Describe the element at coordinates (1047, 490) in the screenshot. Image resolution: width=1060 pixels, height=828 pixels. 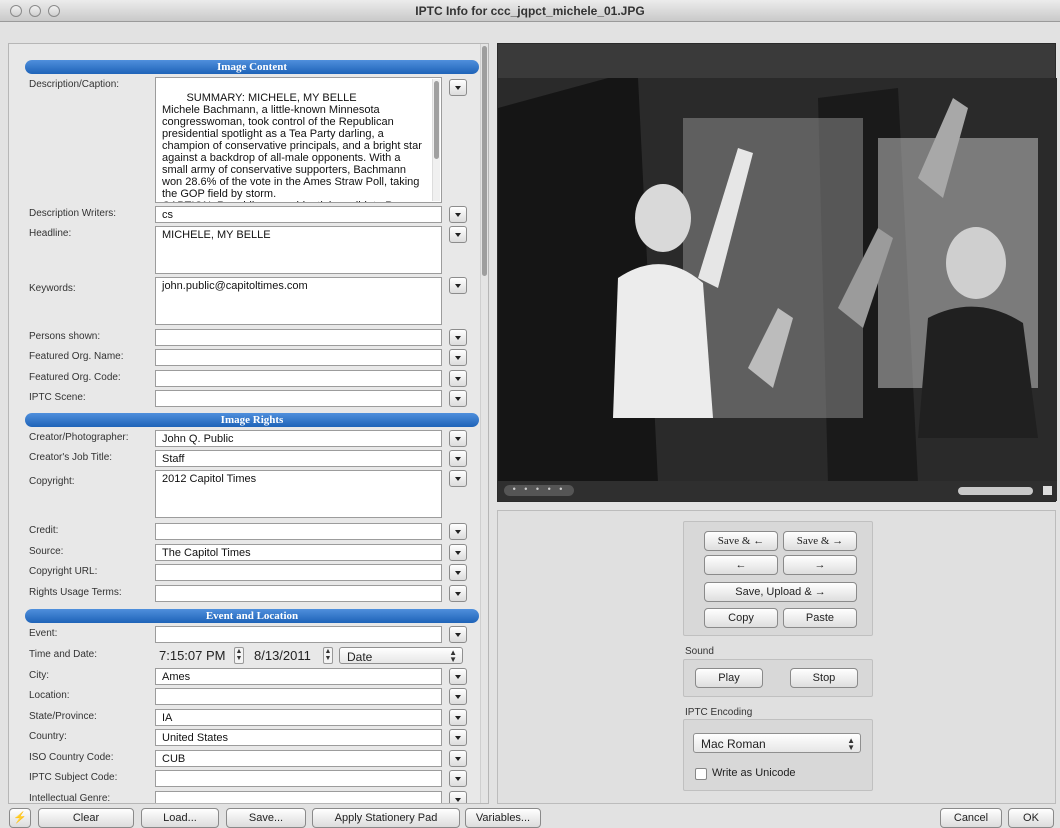
I see `fit-size-icon` at that location.